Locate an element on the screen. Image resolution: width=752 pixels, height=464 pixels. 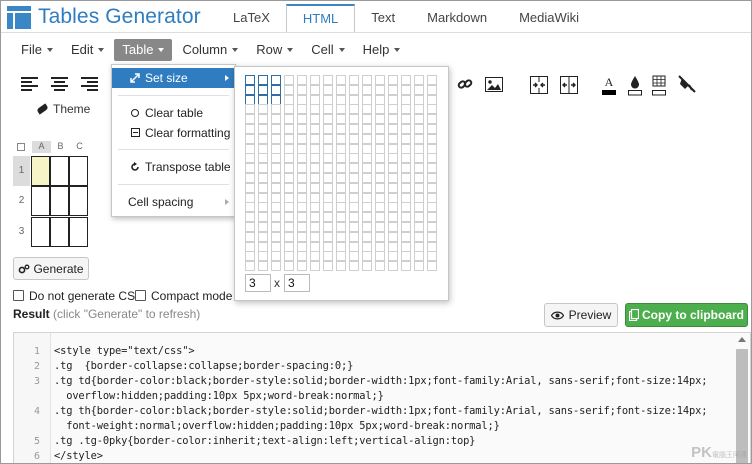
border-color-icon is located at coordinates (659, 85).